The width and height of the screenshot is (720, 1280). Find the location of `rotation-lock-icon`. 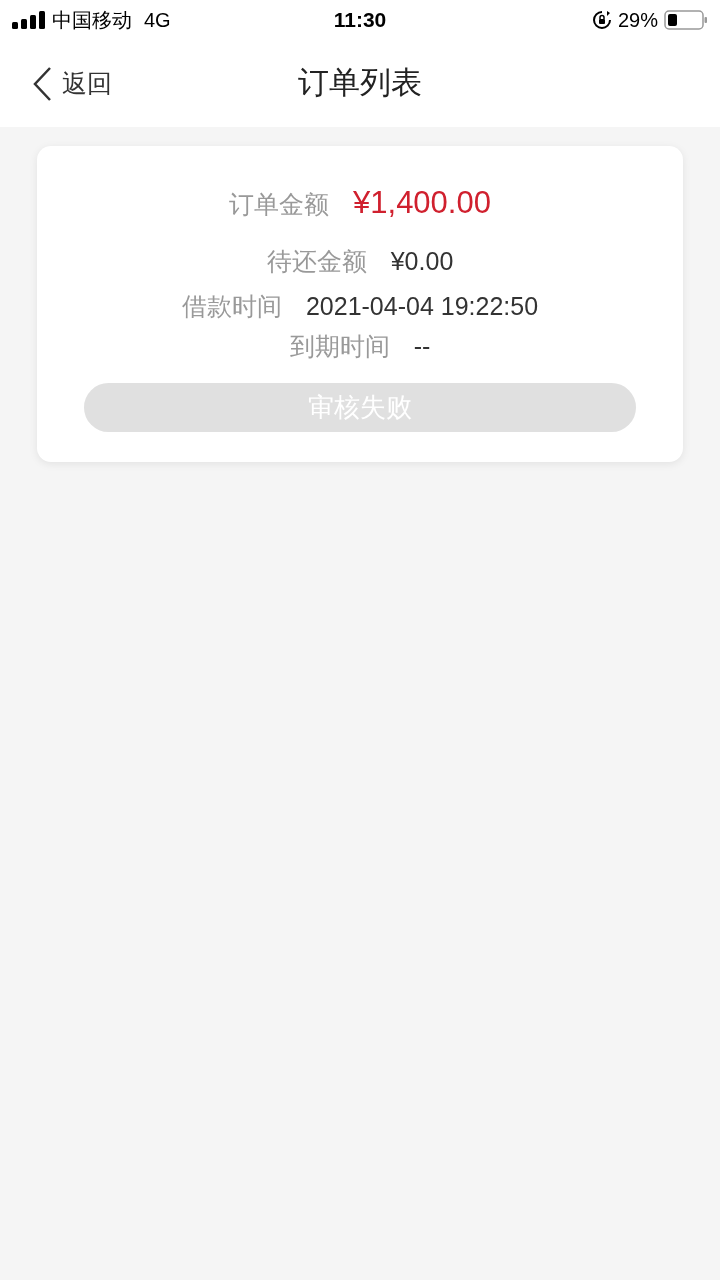

rotation-lock-icon is located at coordinates (601, 20).